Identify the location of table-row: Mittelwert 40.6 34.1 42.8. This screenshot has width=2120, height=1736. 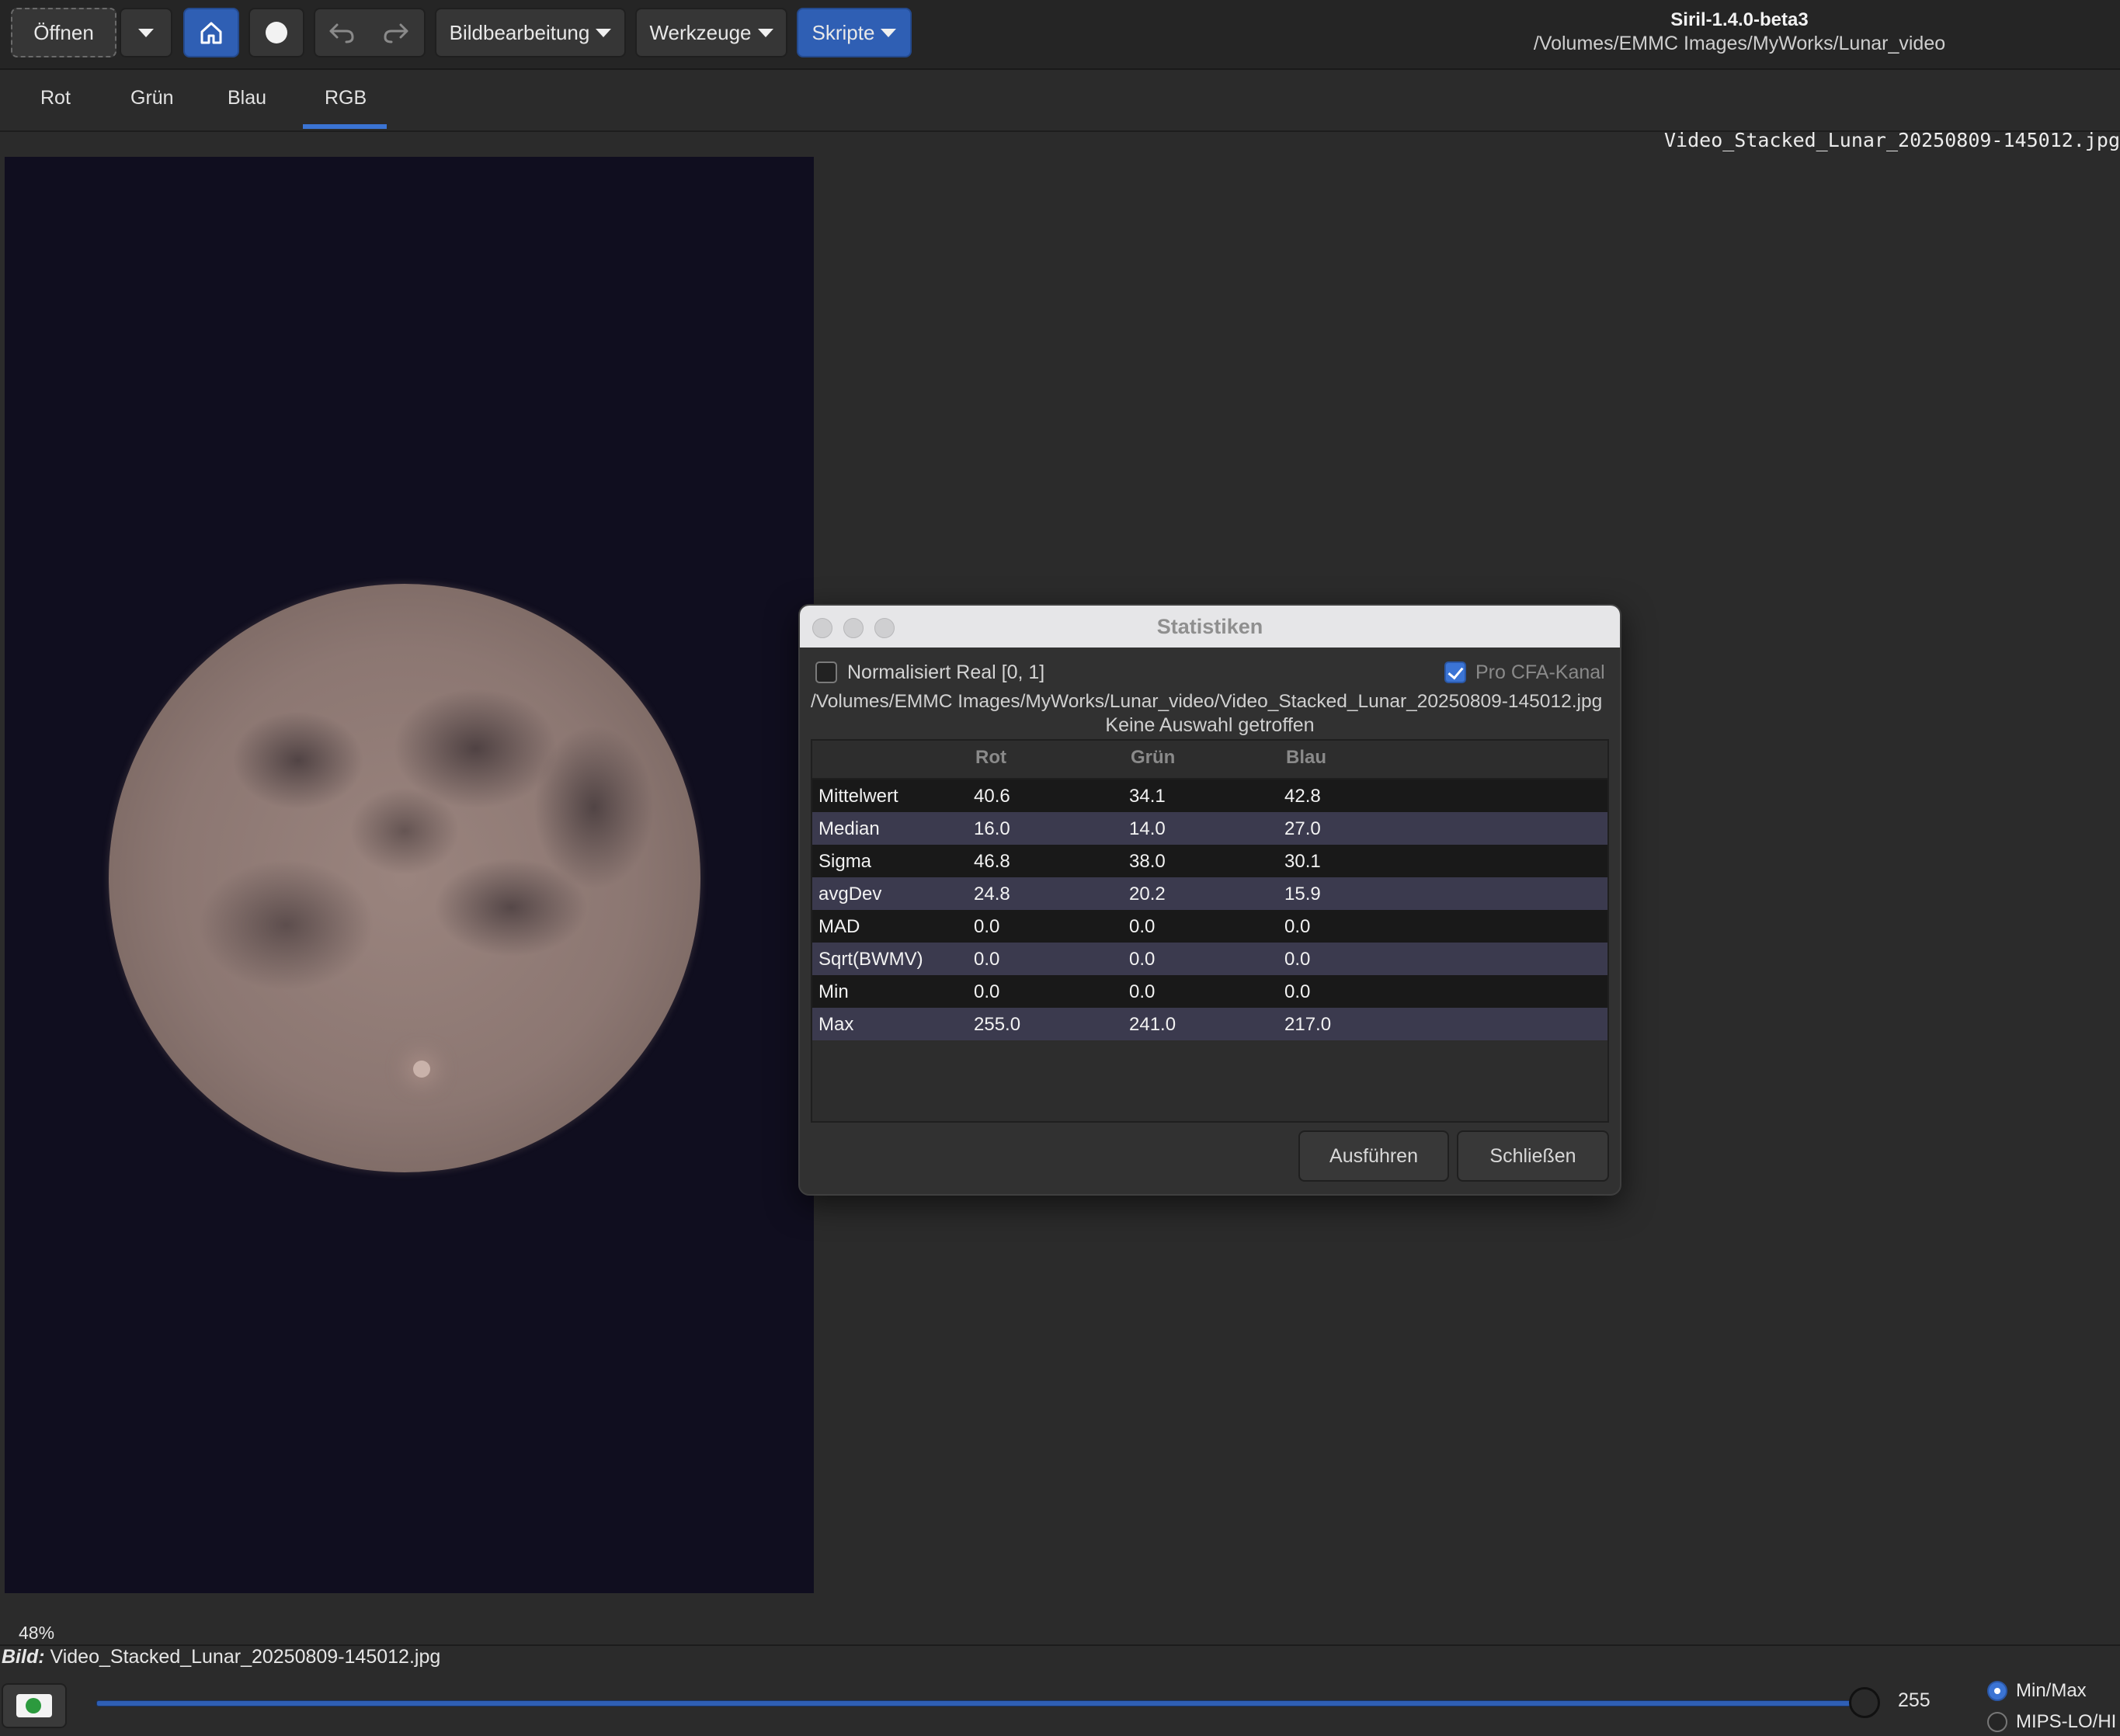
(1209, 795).